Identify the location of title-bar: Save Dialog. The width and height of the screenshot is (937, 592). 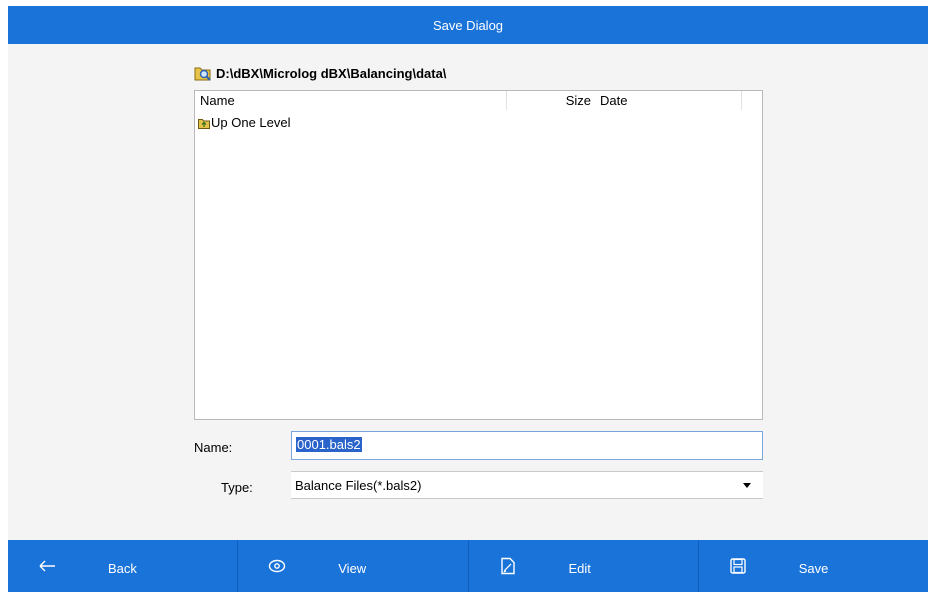
(468, 25).